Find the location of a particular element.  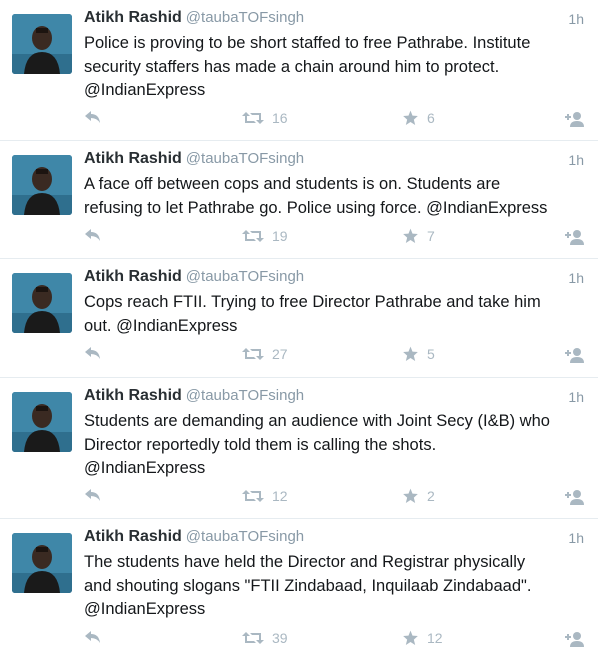

tweet-actions: 27 5 is located at coordinates (335, 357).